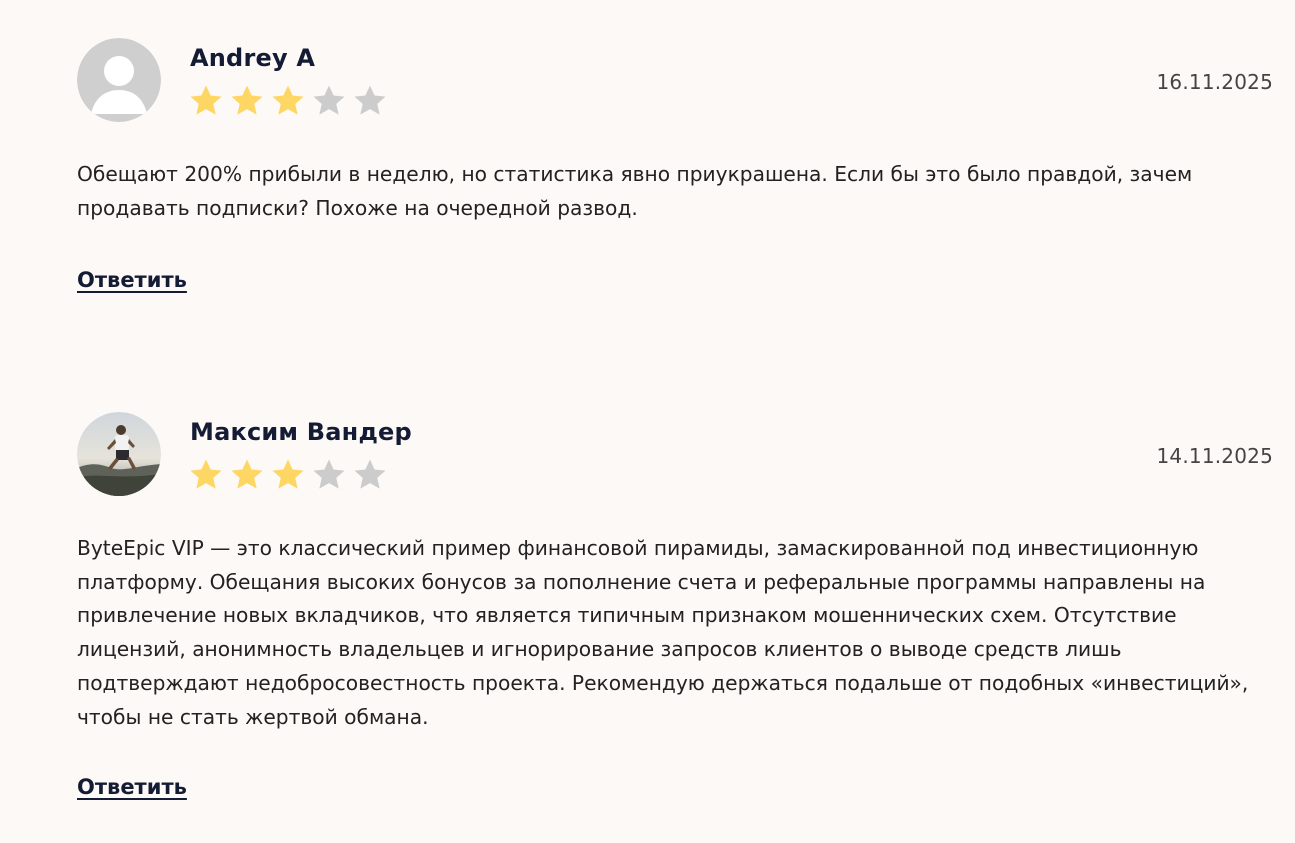 Image resolution: width=1295 pixels, height=843 pixels. I want to click on user-photo-icon, so click(119, 454).